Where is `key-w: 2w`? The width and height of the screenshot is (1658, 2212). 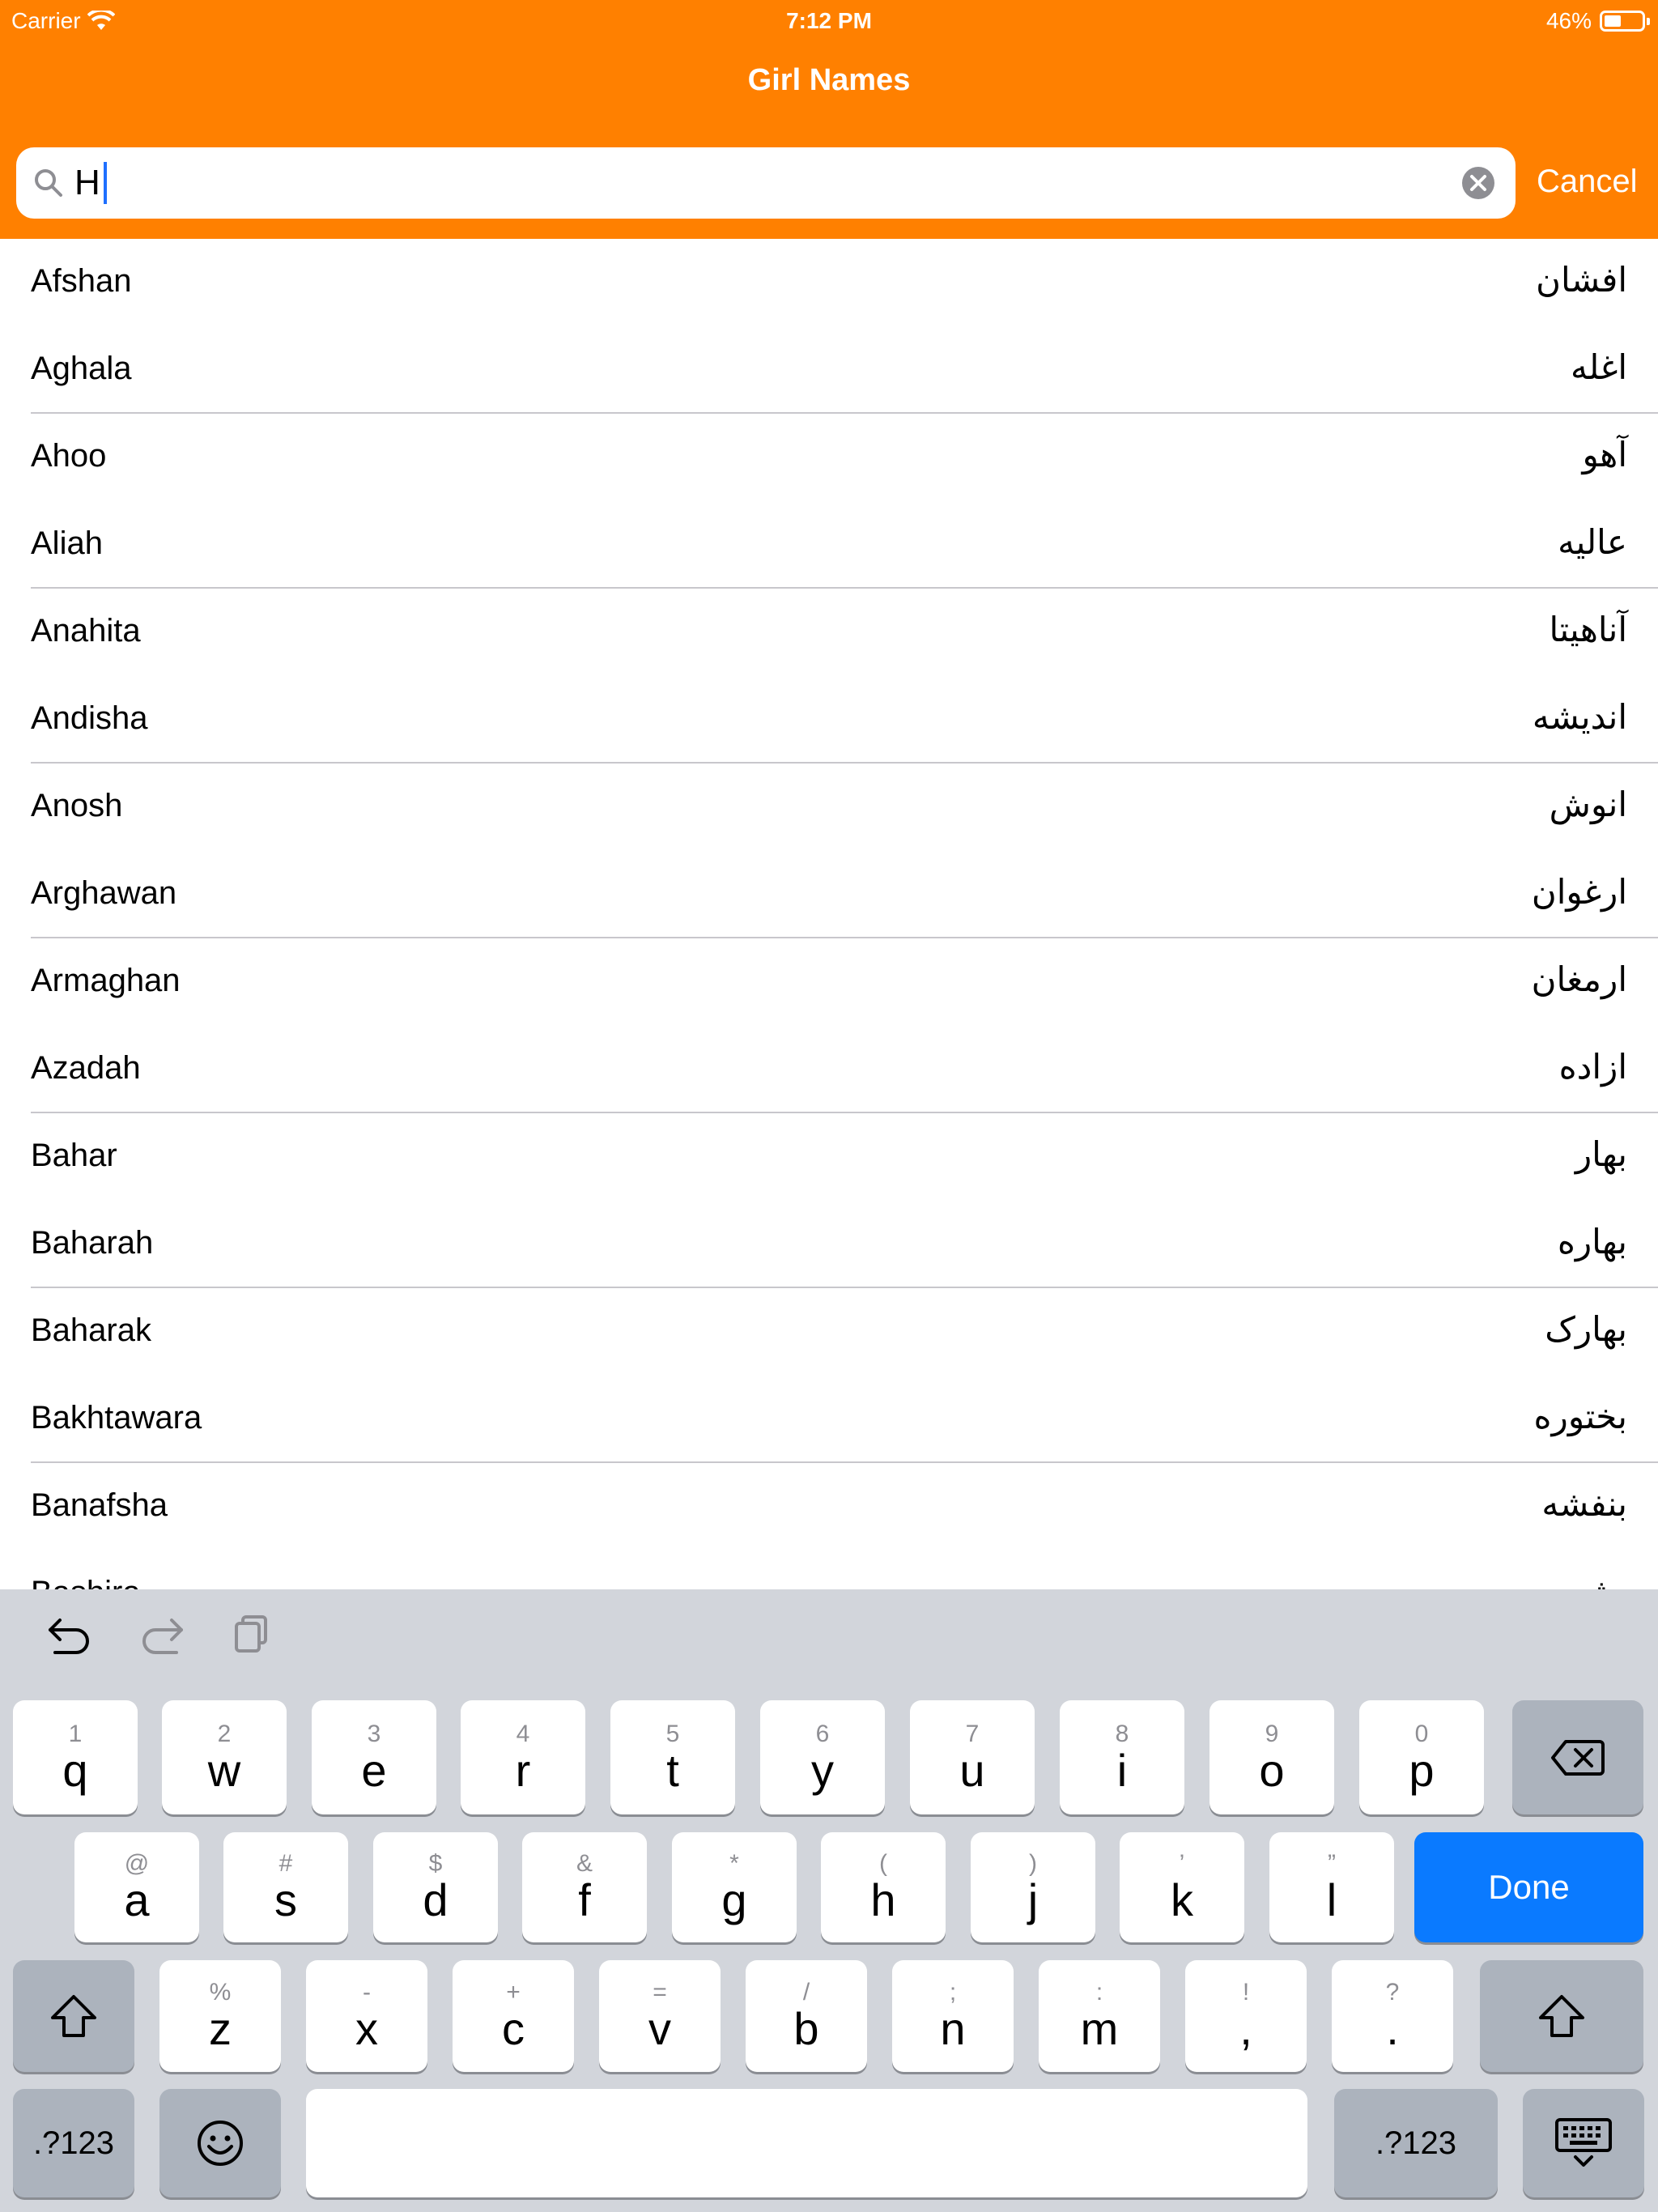
key-w: 2w is located at coordinates (224, 1757).